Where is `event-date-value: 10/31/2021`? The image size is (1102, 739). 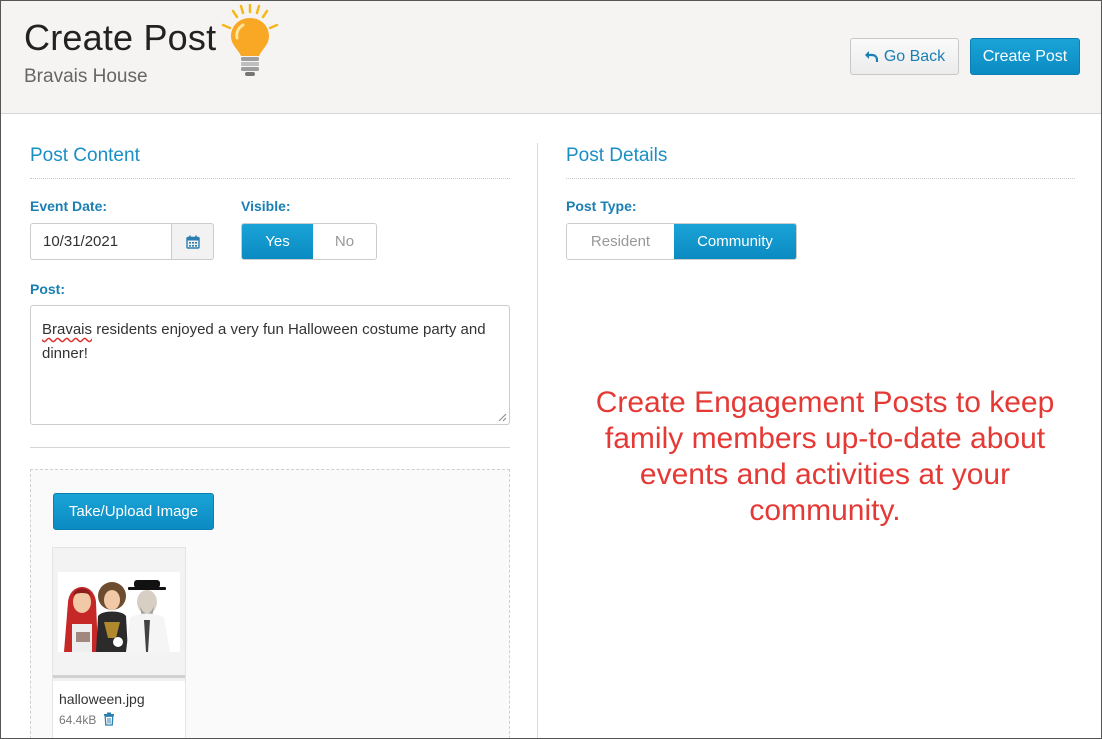 event-date-value: 10/31/2021 is located at coordinates (81, 241).